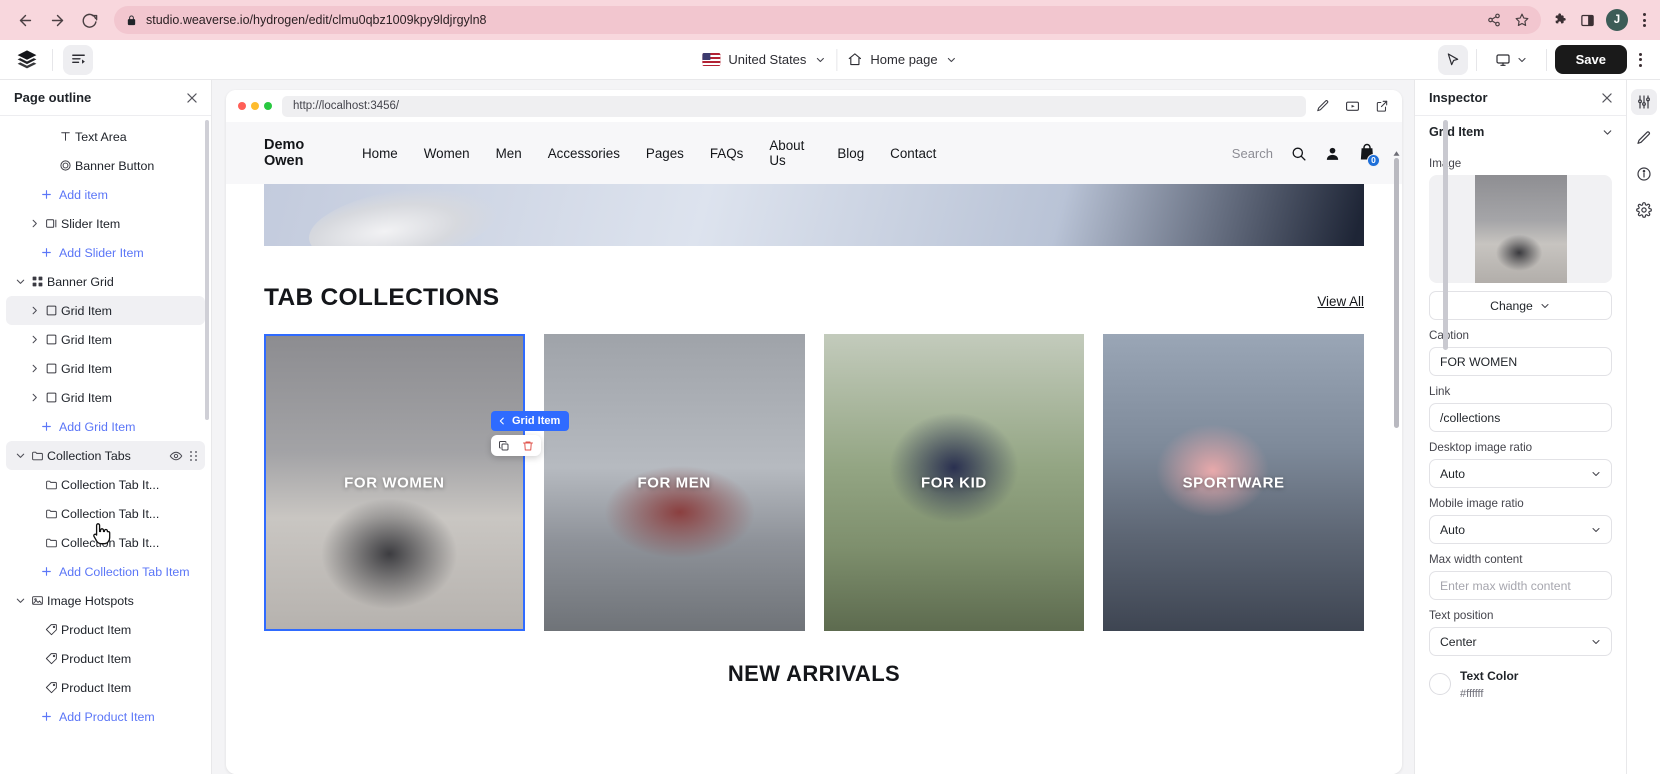 This screenshot has width=1660, height=774. I want to click on mobile-ratio-select: Auto, so click(1520, 529).